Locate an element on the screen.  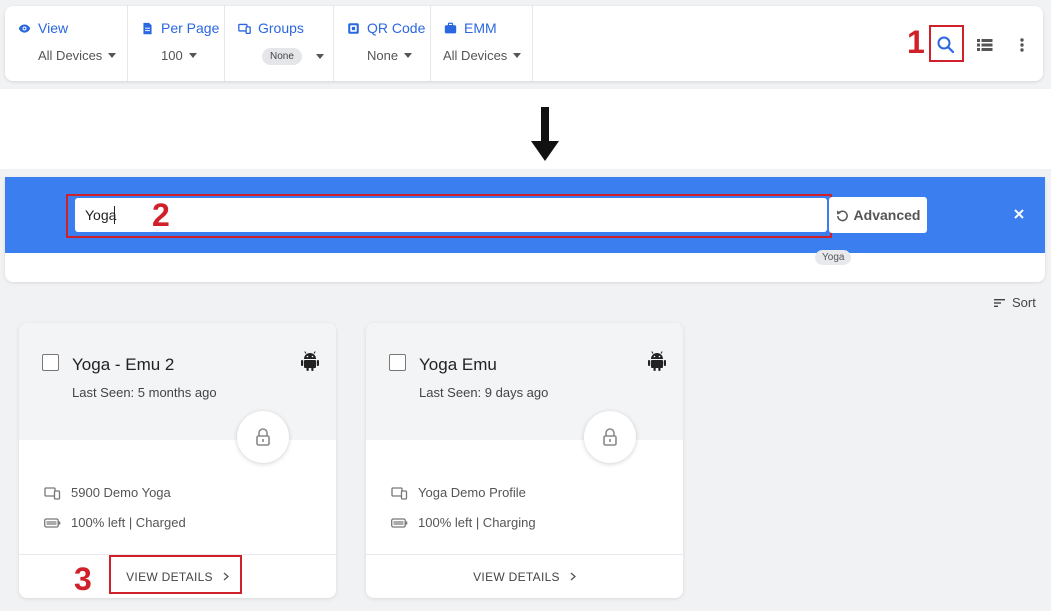
device-profile: 5900 Demo Yoga is located at coordinates (107, 492).